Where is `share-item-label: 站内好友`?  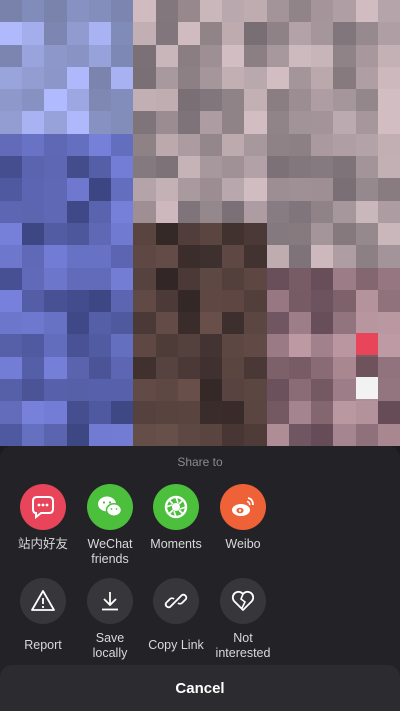
share-item-label: 站内好友 is located at coordinates (42, 544).